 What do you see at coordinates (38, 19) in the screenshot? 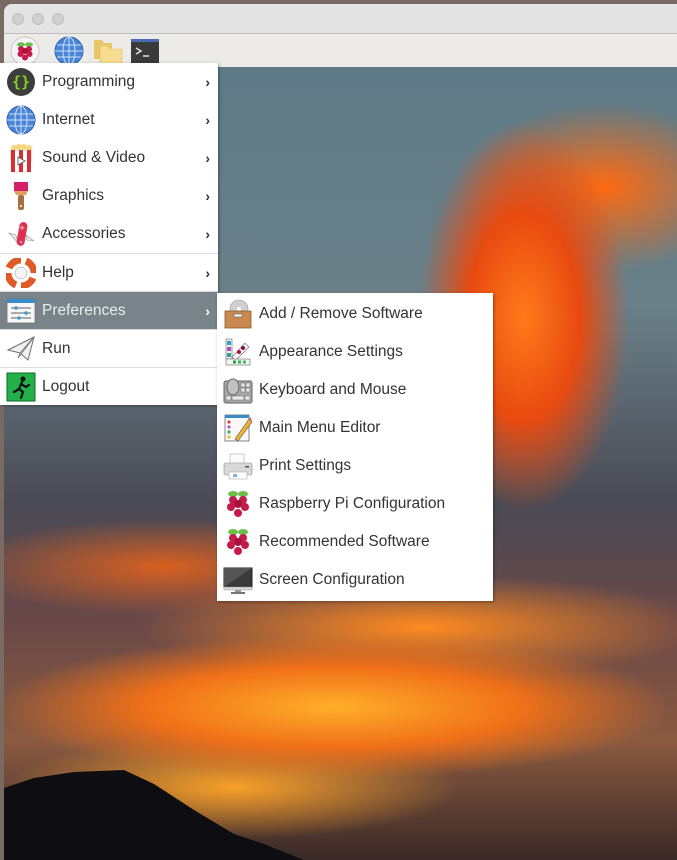
I see `minimize-button` at bounding box center [38, 19].